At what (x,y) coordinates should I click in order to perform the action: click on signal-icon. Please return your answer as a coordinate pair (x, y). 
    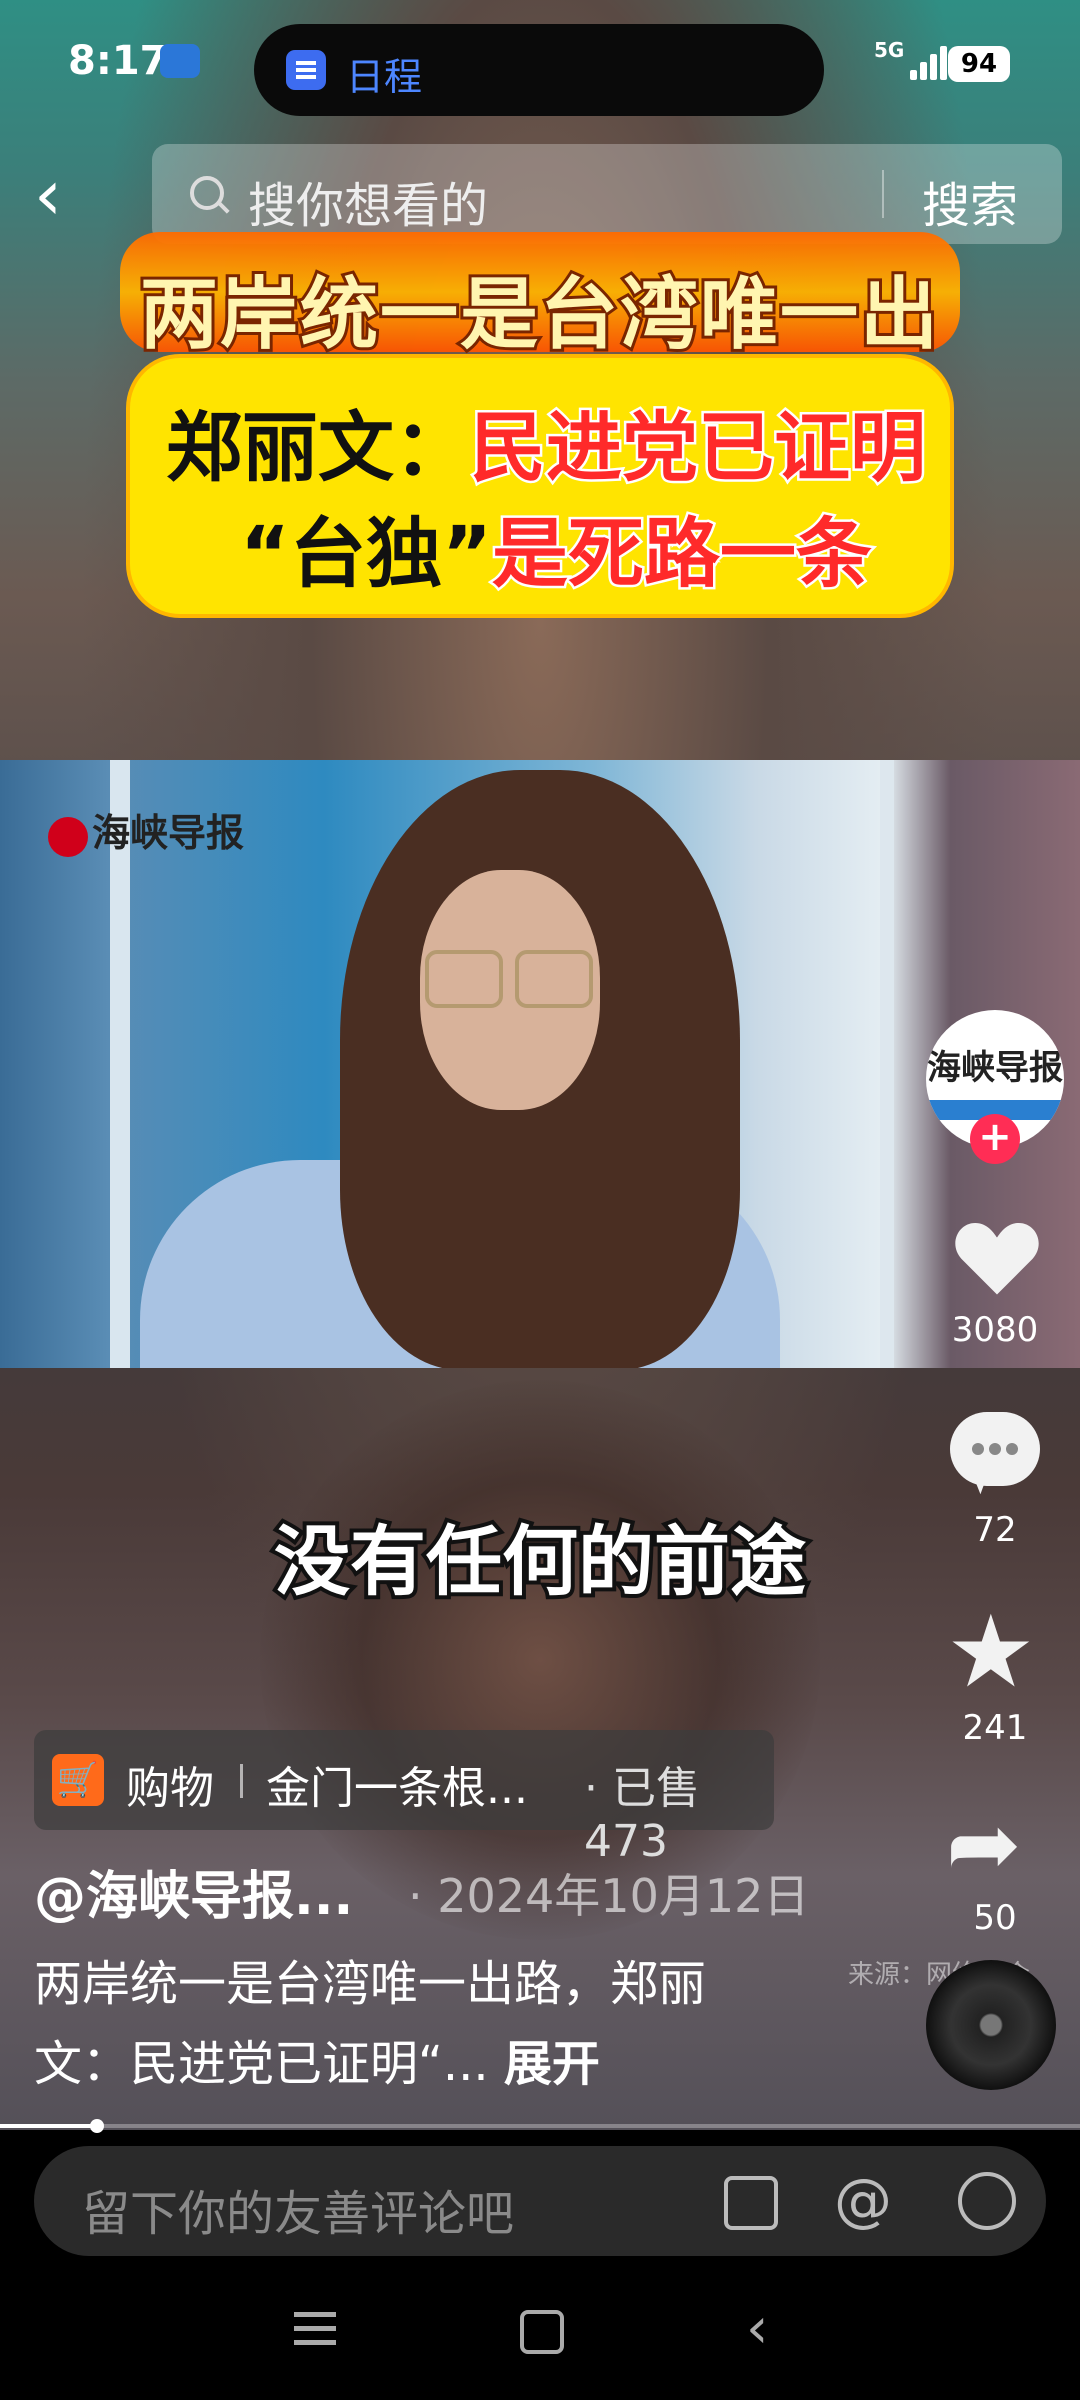
    Looking at the image, I should click on (928, 63).